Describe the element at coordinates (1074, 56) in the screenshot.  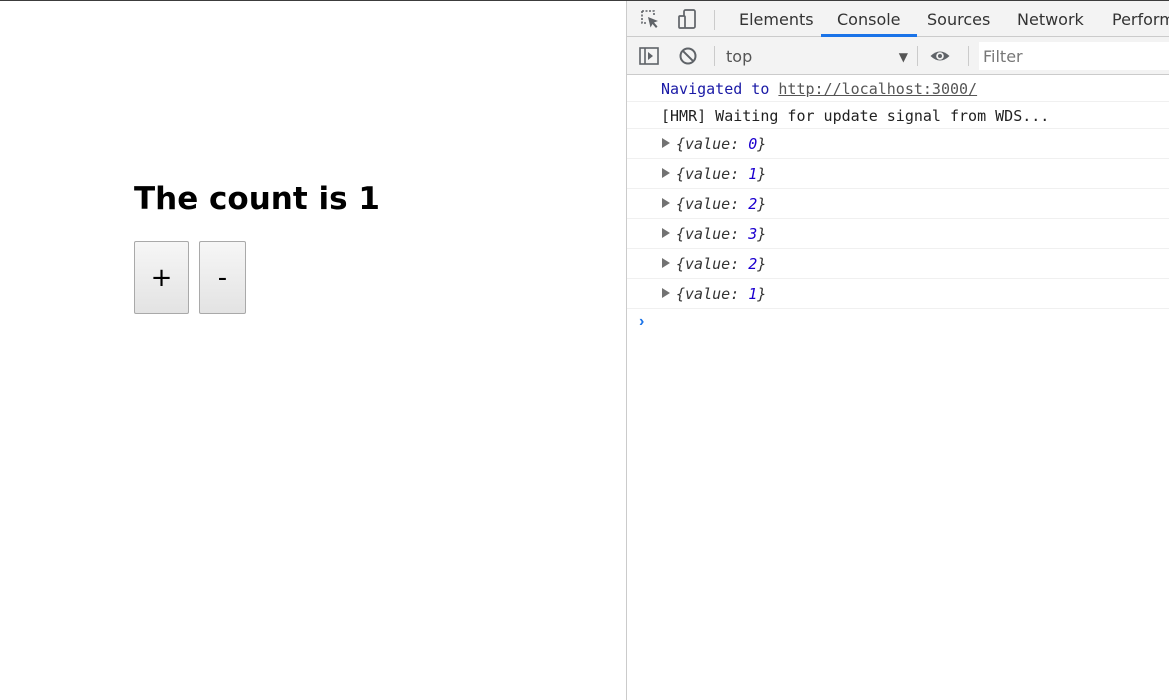
I see `console-filter-input` at that location.